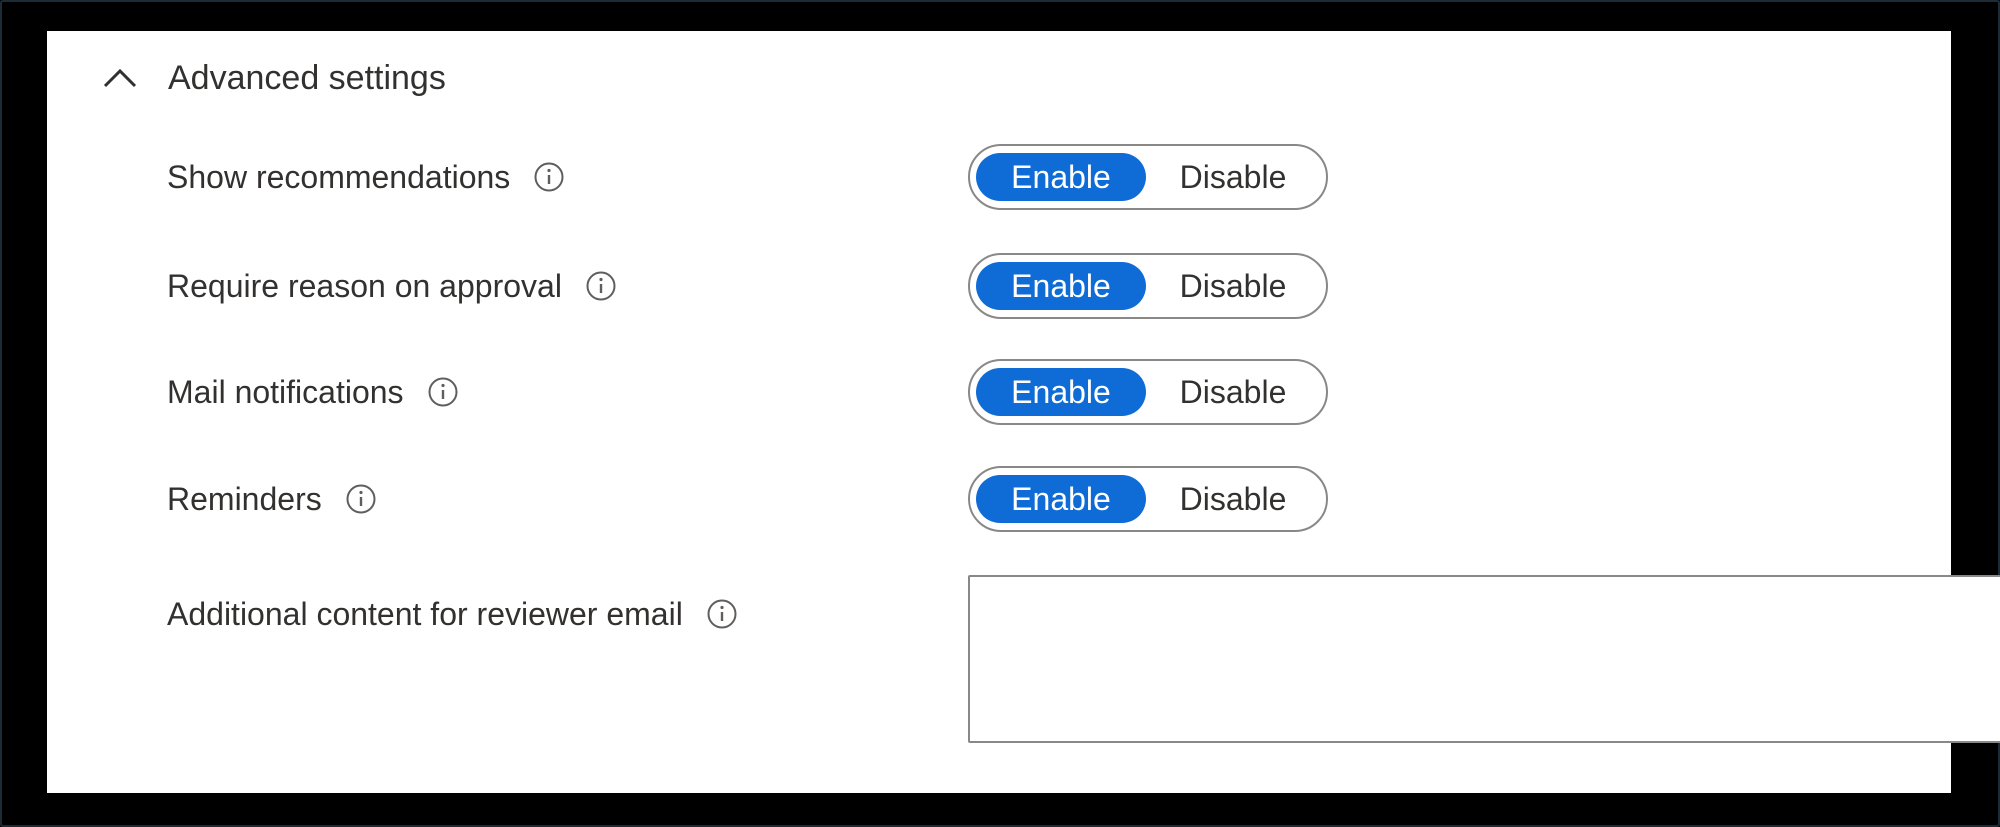 This screenshot has width=2000, height=827. Describe the element at coordinates (1484, 659) in the screenshot. I see `reviewer-email-textarea` at that location.